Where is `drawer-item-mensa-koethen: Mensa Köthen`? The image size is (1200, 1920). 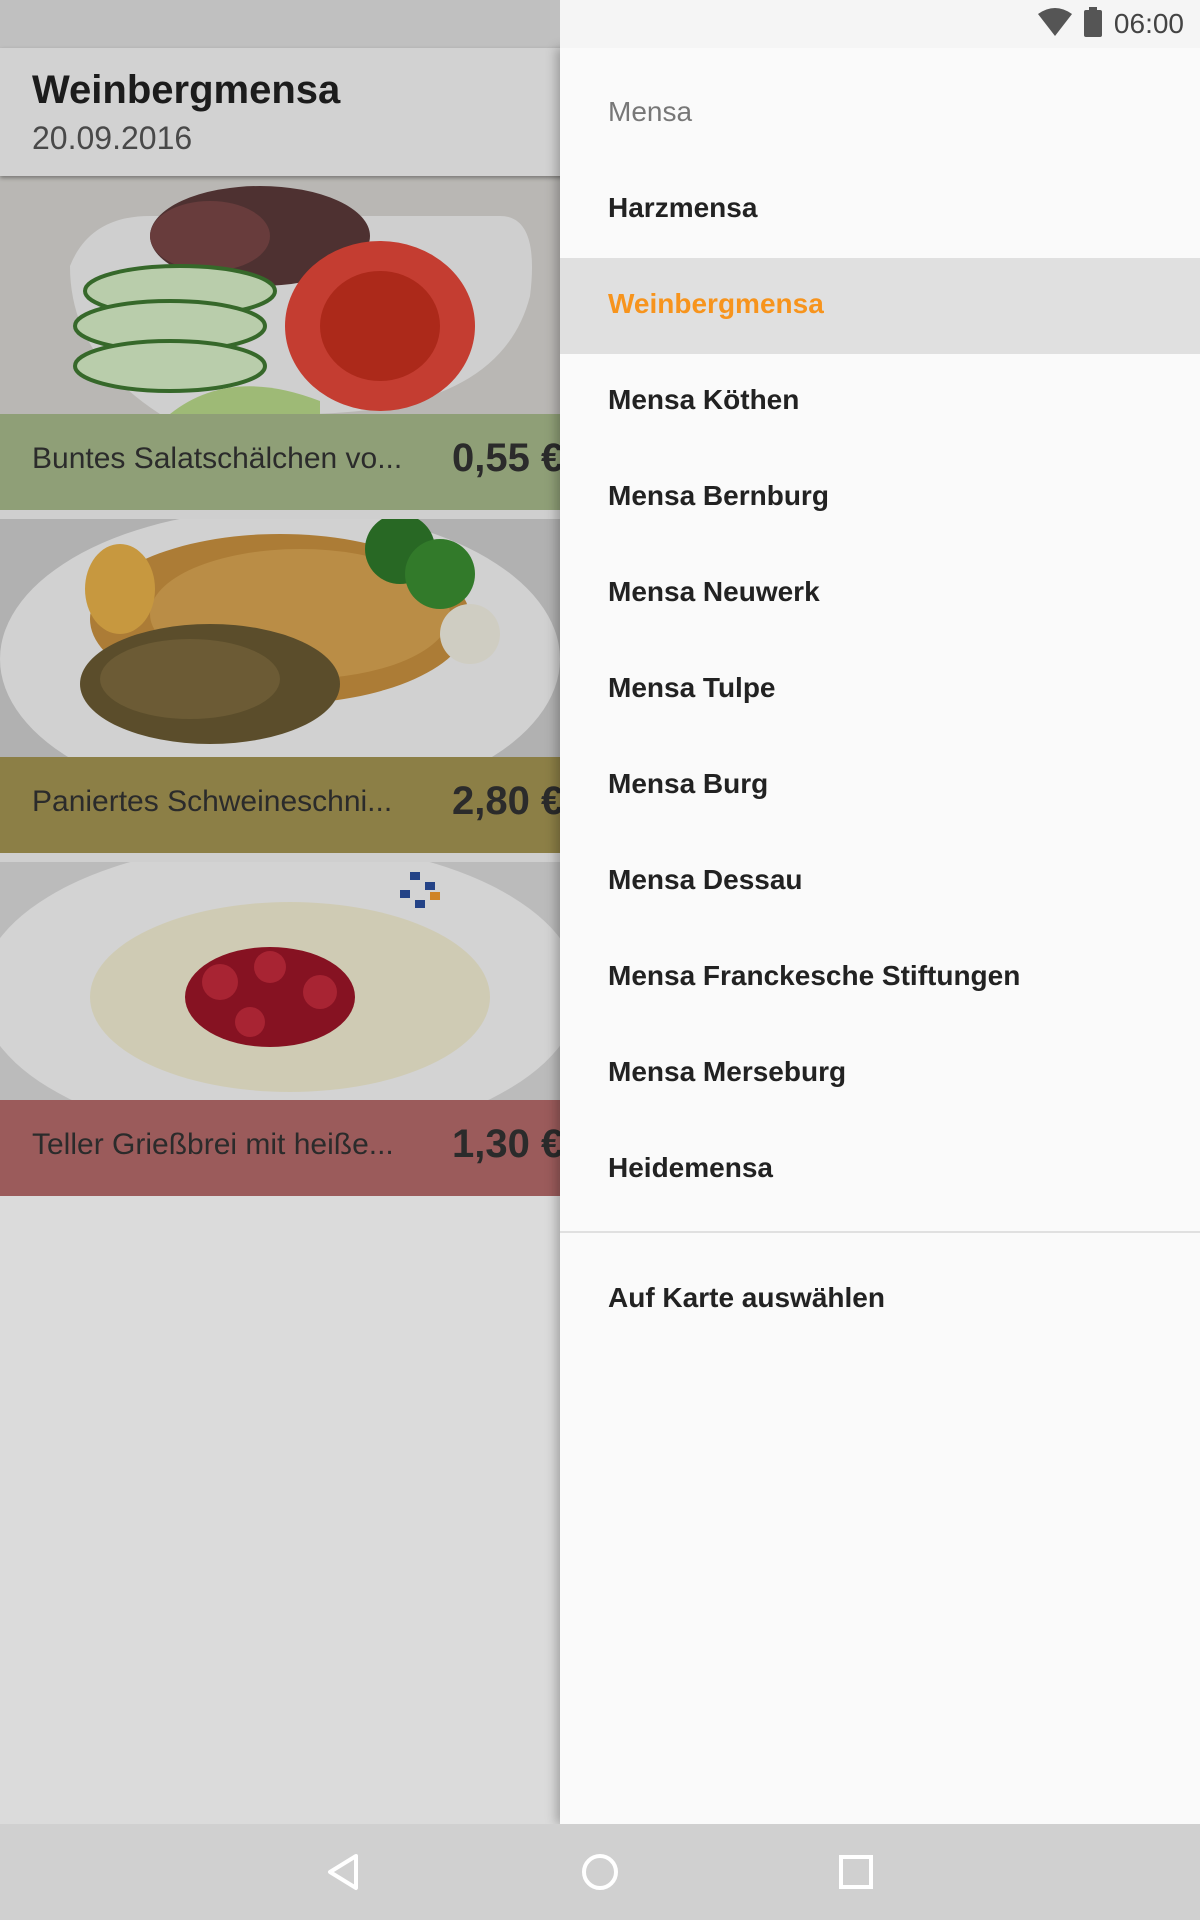
drawer-item-mensa-koethen: Mensa Köthen is located at coordinates (880, 402).